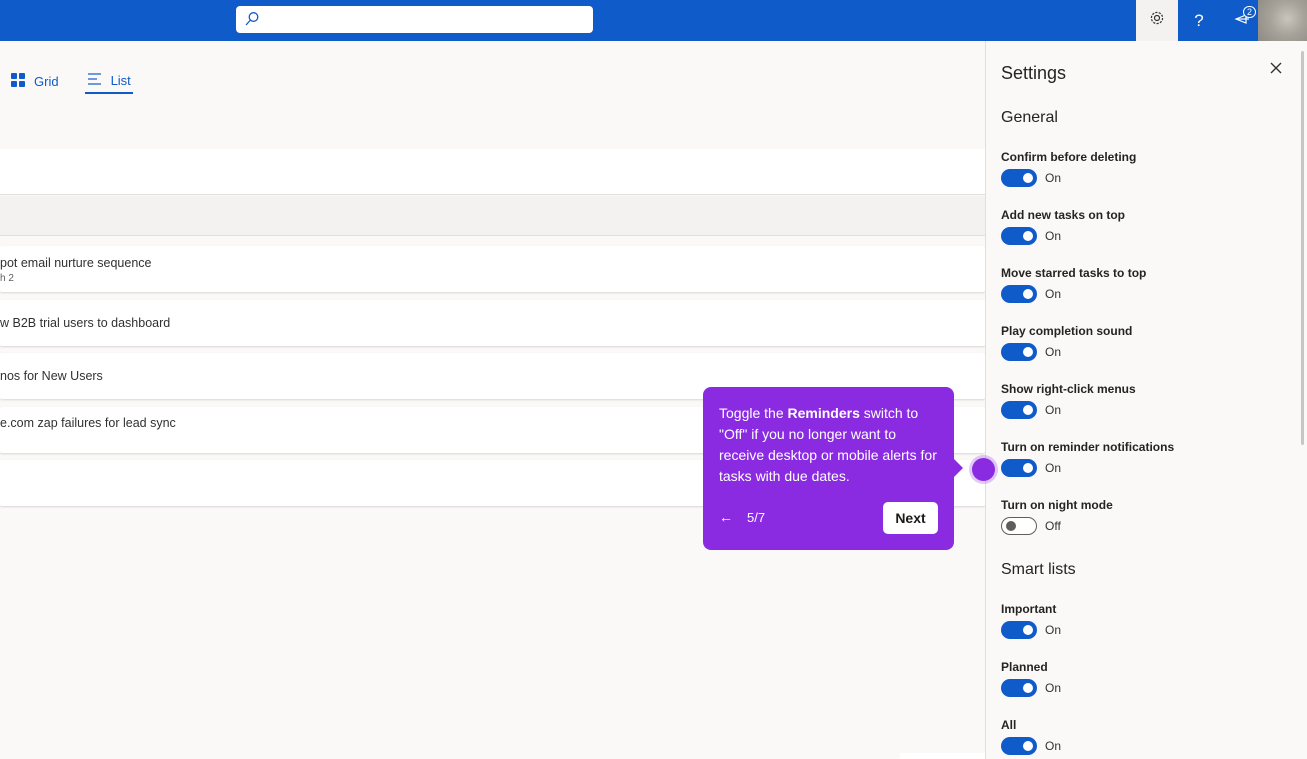  What do you see at coordinates (1068, 168) in the screenshot?
I see `setting-confirm-delete: Confirm before deleting On` at bounding box center [1068, 168].